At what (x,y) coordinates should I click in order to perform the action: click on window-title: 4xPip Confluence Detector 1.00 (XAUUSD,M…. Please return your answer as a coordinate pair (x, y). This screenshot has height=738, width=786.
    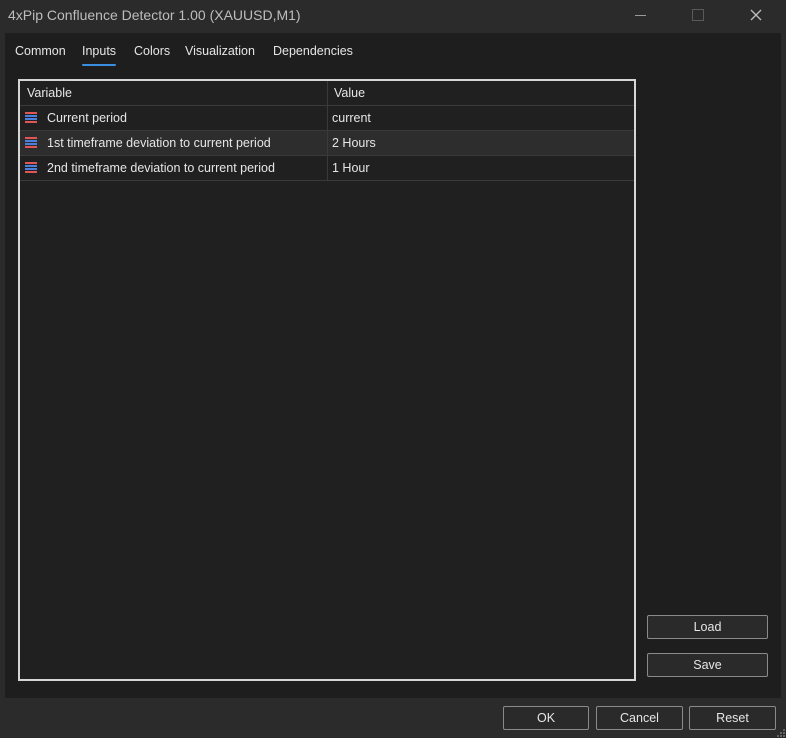
    Looking at the image, I should click on (154, 15).